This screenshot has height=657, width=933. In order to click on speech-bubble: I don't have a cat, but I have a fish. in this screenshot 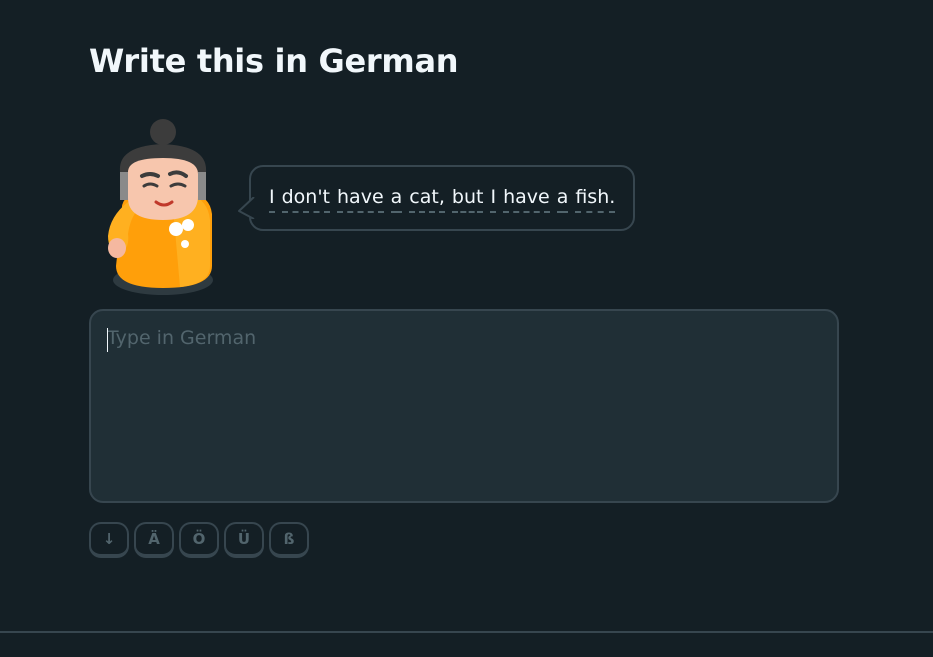, I will do `click(437, 198)`.